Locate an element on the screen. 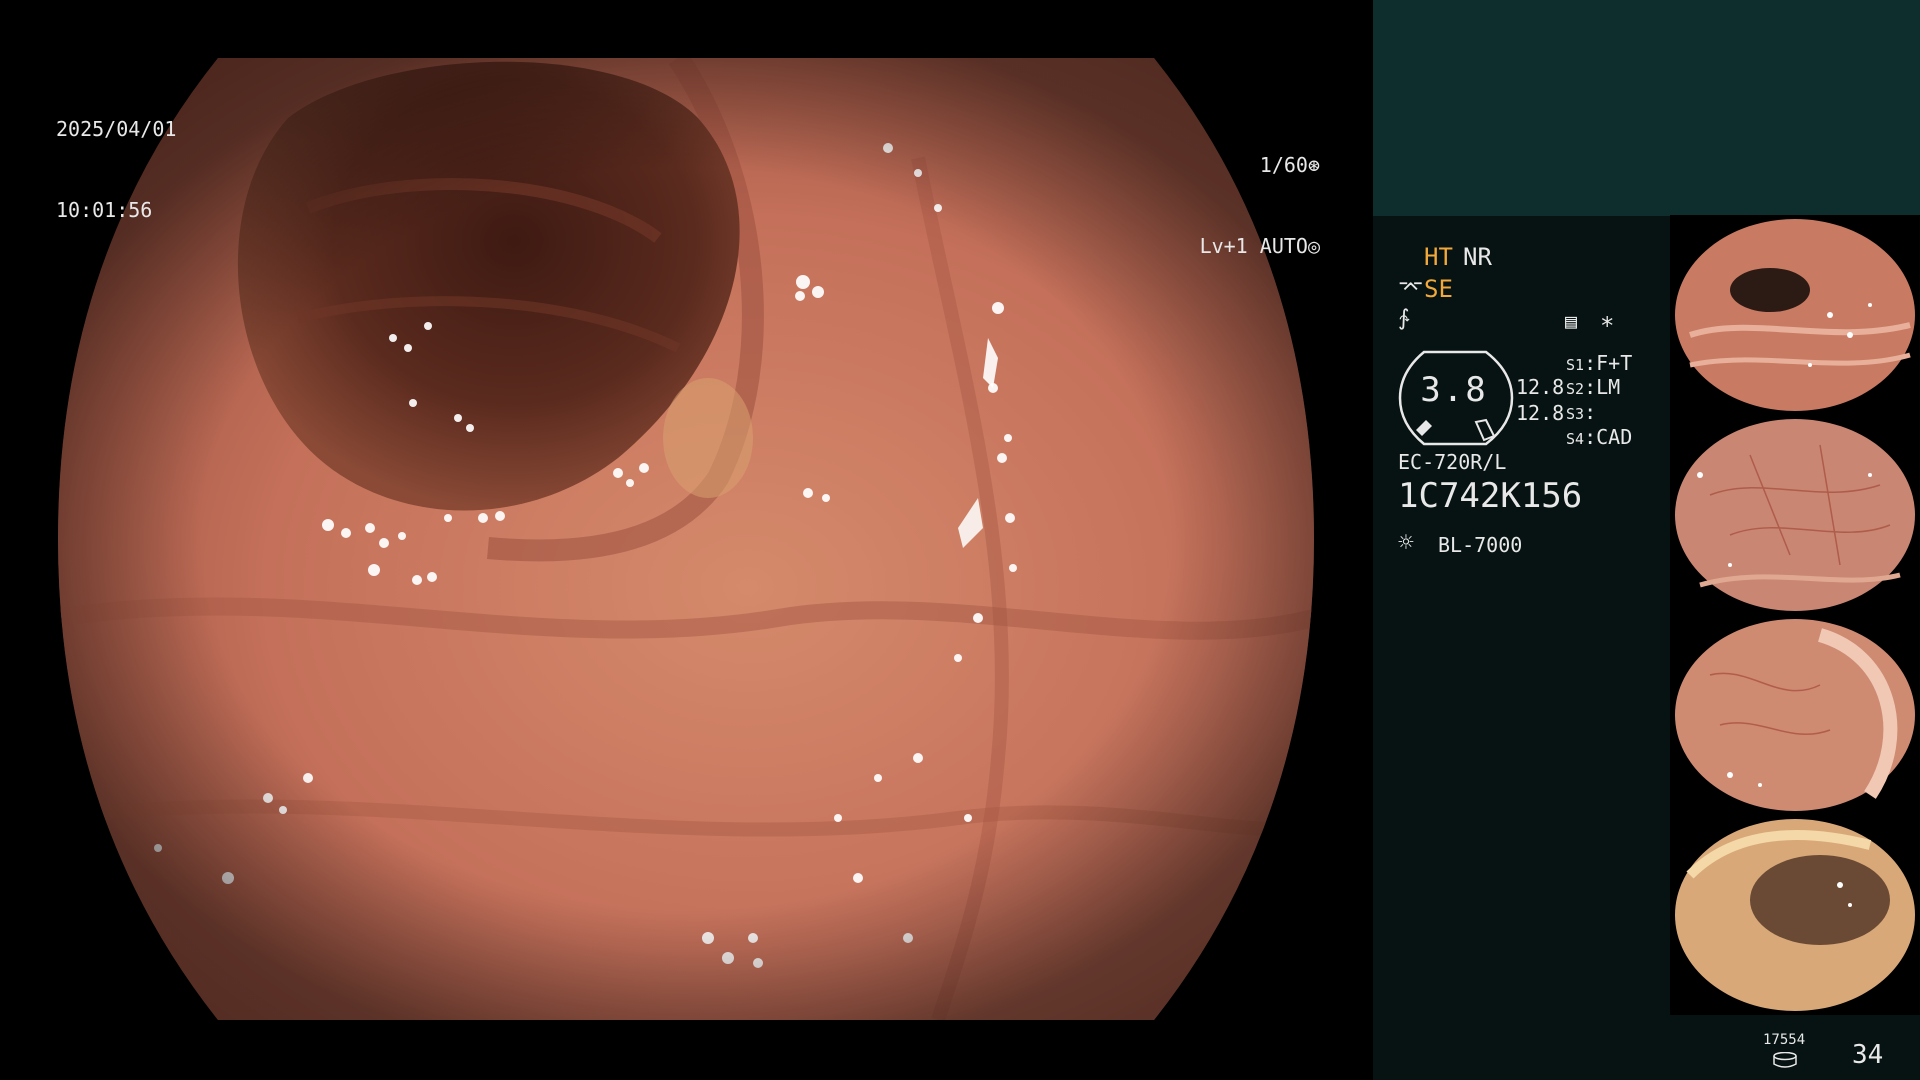 The width and height of the screenshot is (1920, 1080). capture-datetime: 2025/04/01 10:01:56 is located at coordinates (116, 170).